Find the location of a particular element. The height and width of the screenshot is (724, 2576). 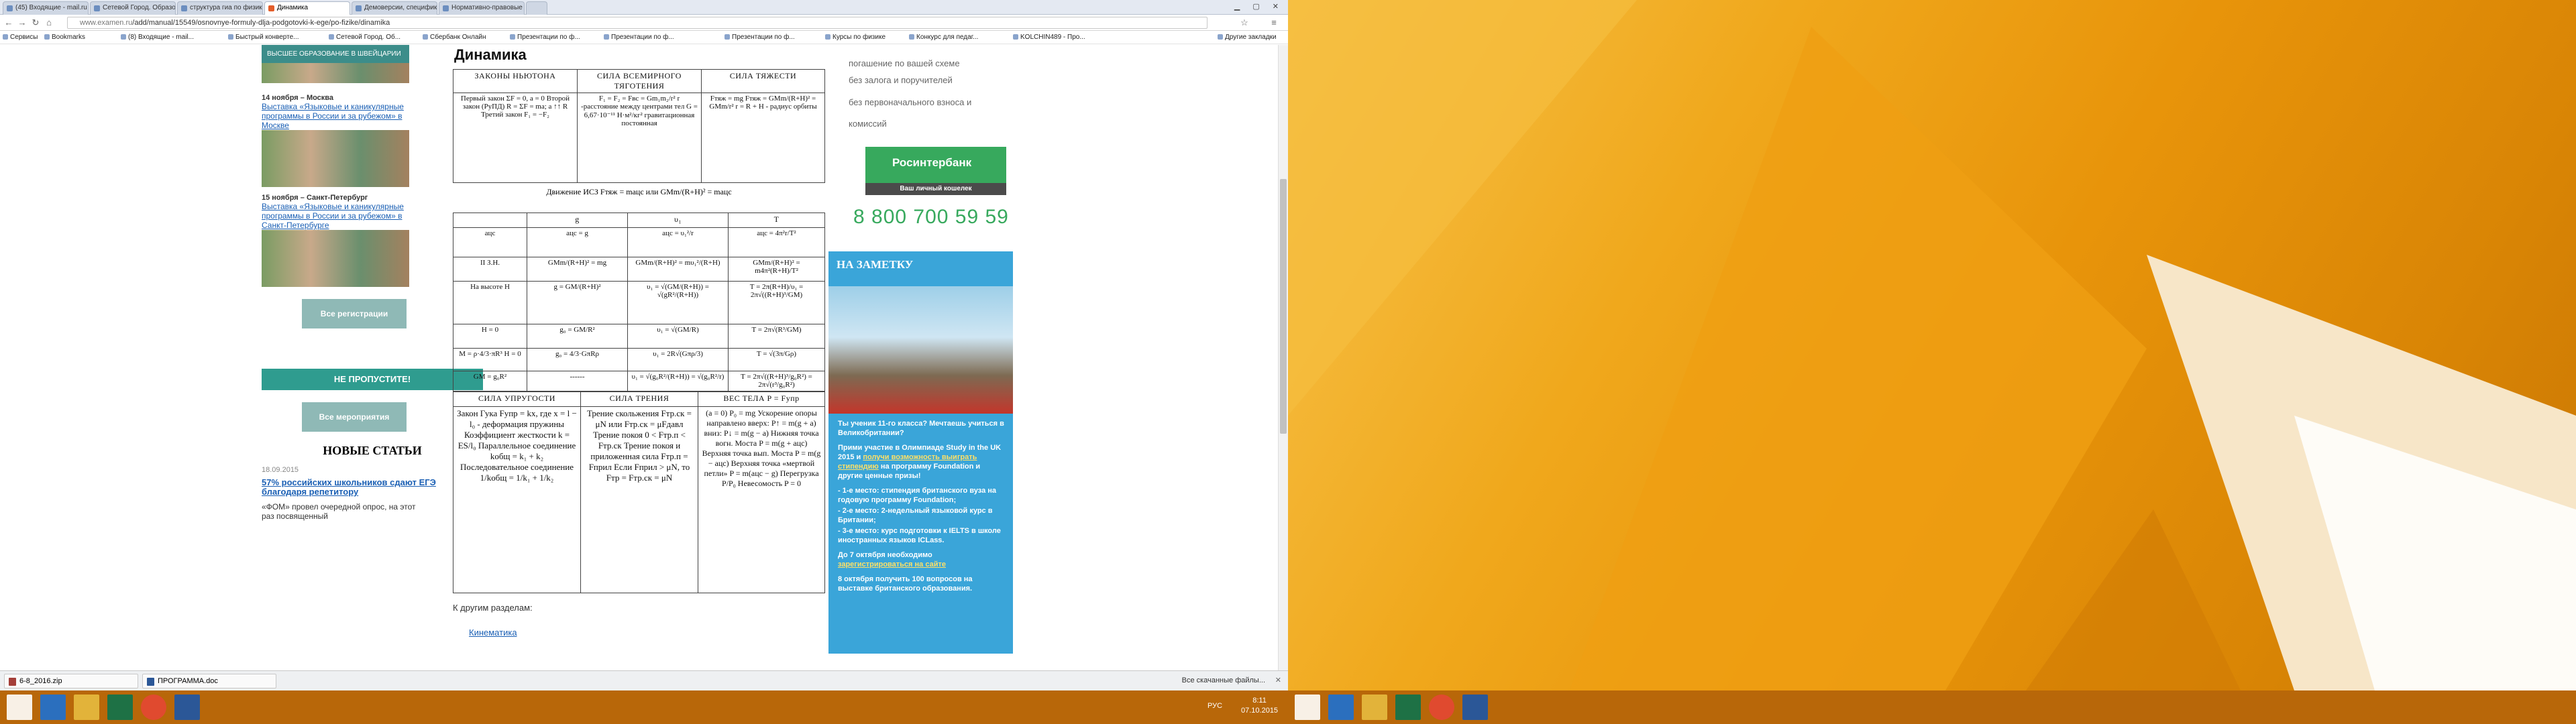

table-cell: T = 2π√((R+H)³/g₀R²) = 2π√(r³/g₀R²) is located at coordinates (776, 381).